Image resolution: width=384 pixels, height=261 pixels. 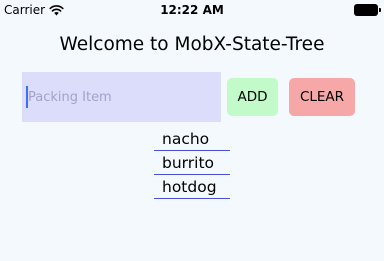 What do you see at coordinates (322, 97) in the screenshot?
I see `clear-button: CLEAR` at bounding box center [322, 97].